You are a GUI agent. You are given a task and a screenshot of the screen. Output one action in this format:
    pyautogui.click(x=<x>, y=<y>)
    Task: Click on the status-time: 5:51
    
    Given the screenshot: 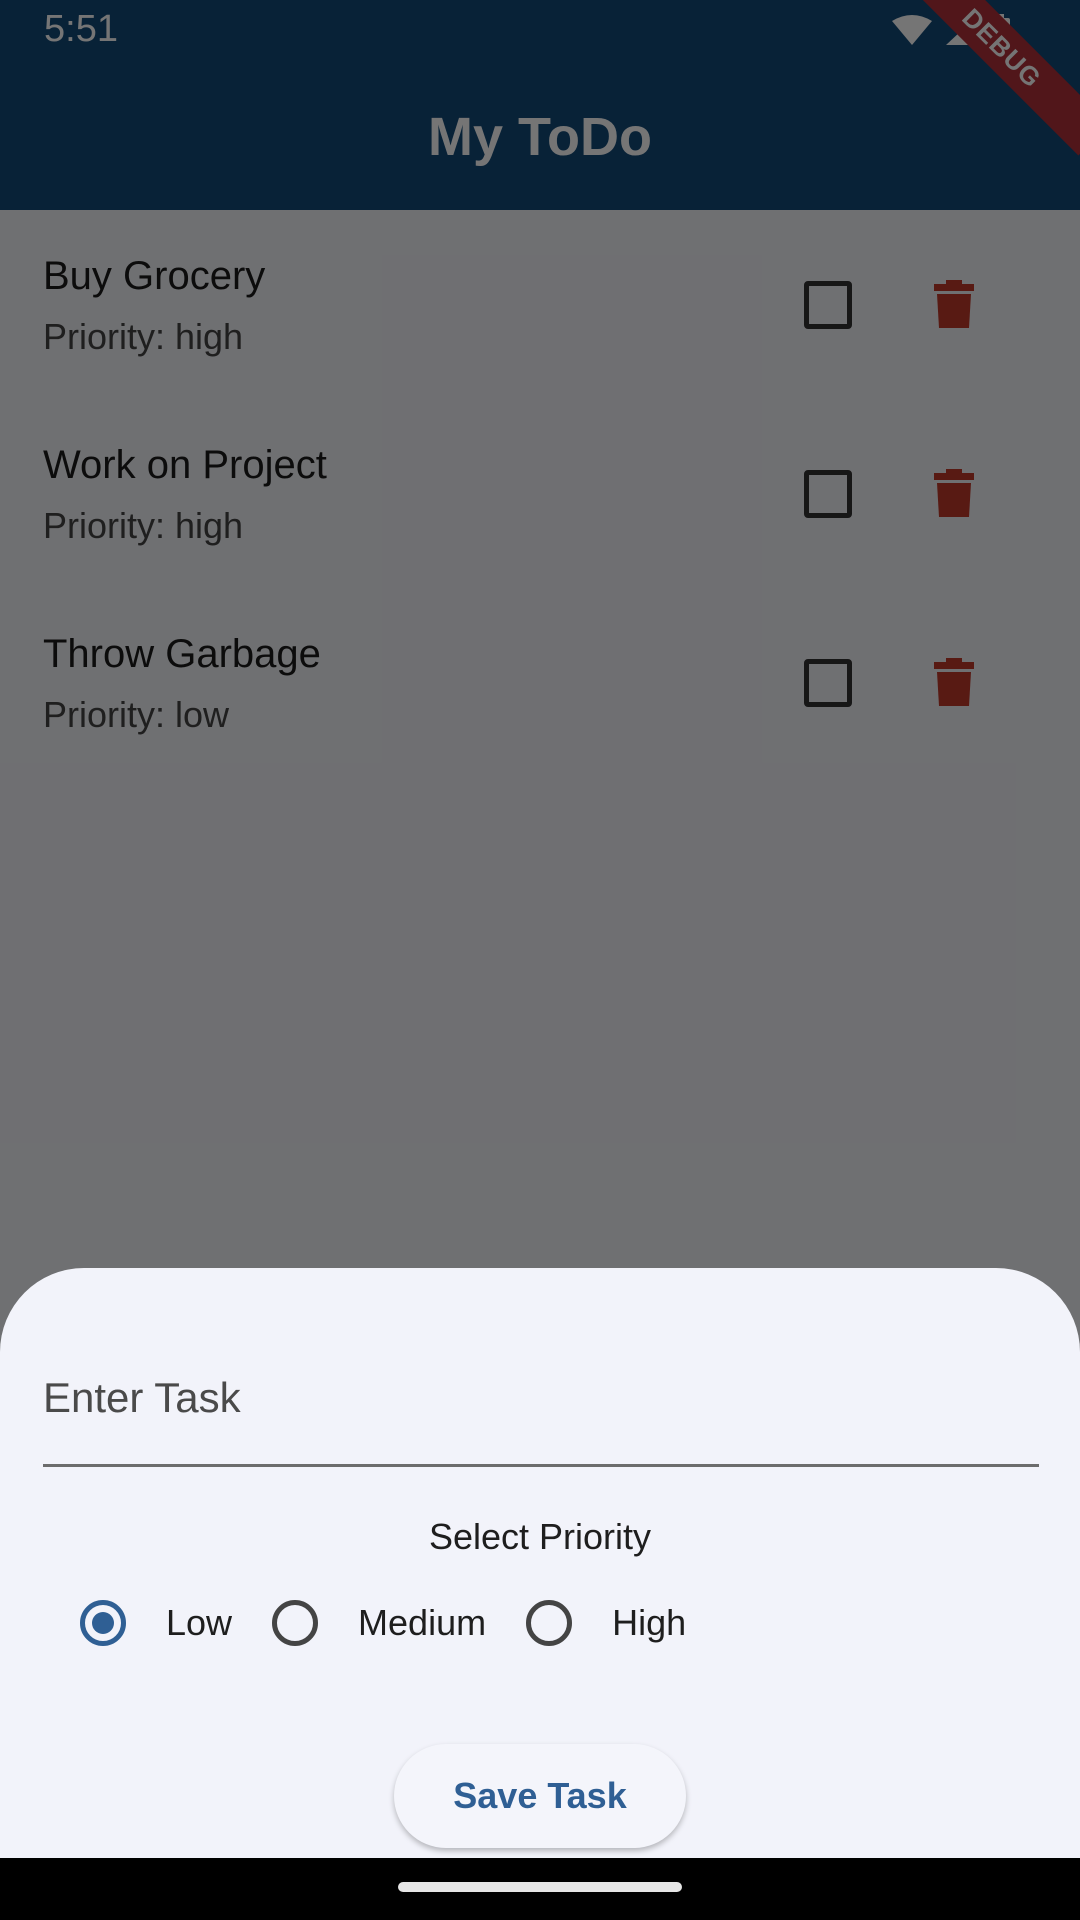 What is the action you would take?
    pyautogui.click(x=81, y=29)
    